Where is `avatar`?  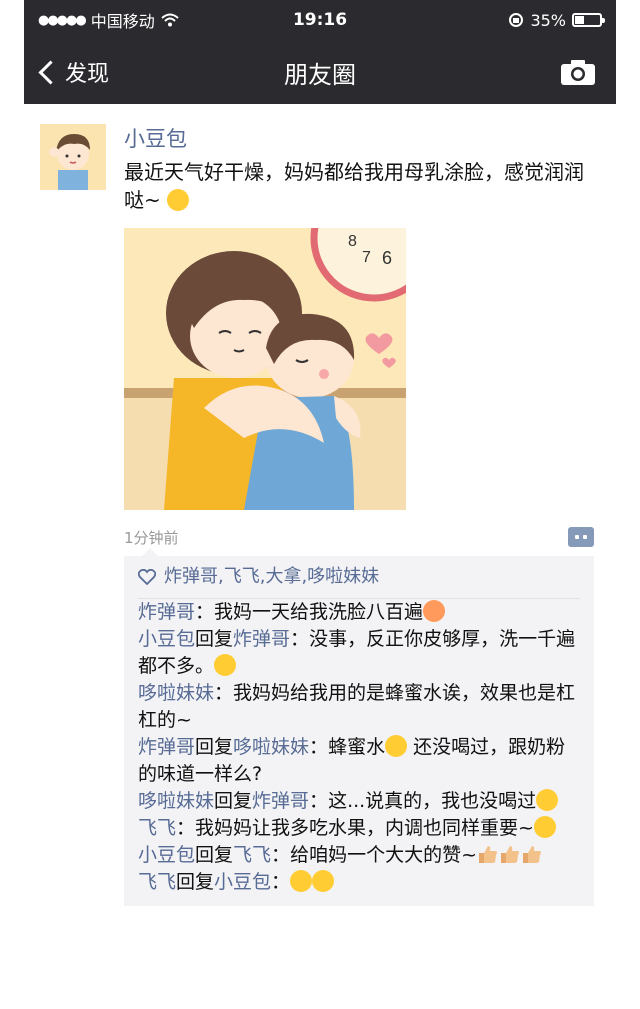
avatar is located at coordinates (73, 157).